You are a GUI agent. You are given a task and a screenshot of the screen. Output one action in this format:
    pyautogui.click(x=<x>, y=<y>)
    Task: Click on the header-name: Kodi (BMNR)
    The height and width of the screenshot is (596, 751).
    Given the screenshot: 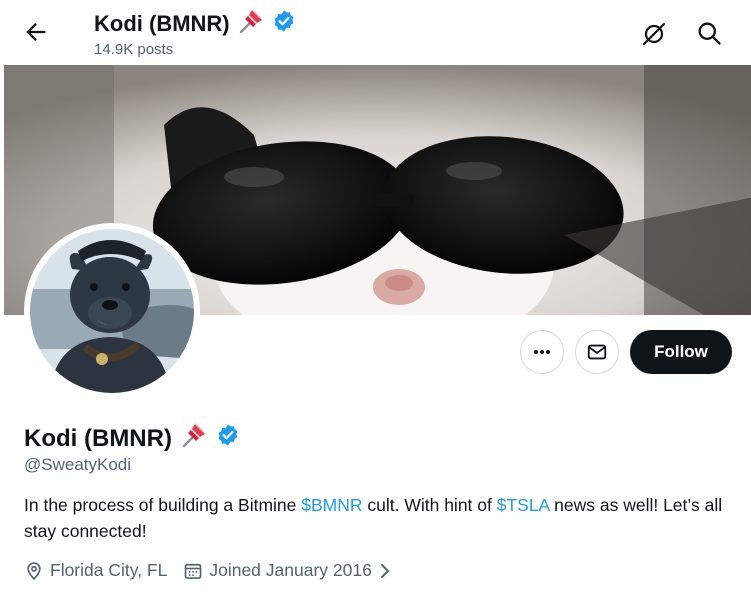 What is the action you would take?
    pyautogui.click(x=162, y=23)
    